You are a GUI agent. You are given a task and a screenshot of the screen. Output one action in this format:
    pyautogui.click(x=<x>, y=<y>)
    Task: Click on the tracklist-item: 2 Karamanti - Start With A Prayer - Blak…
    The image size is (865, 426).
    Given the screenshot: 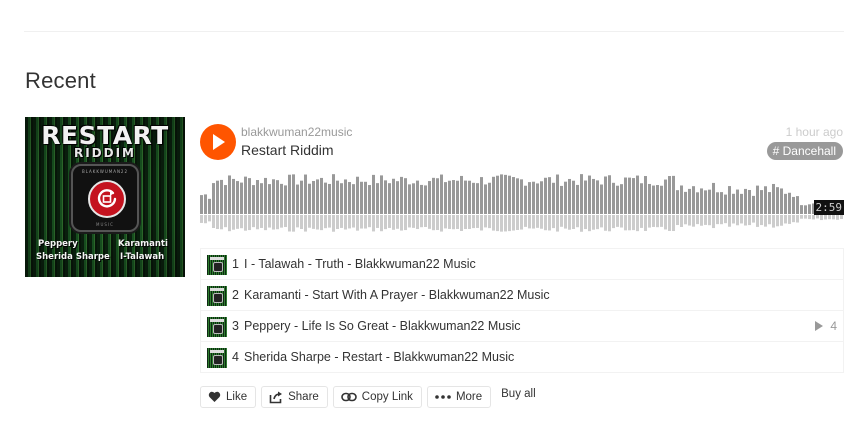 What is the action you would take?
    pyautogui.click(x=522, y=295)
    